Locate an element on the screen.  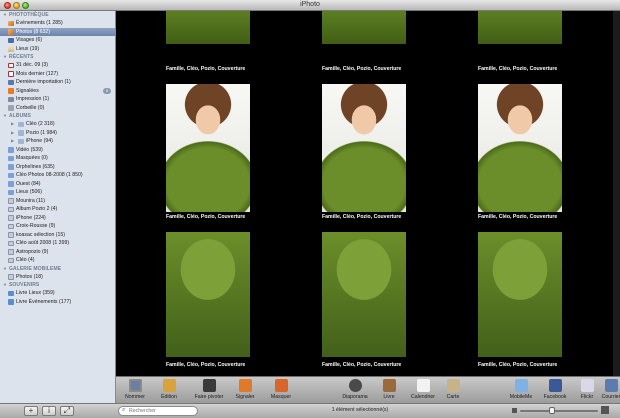
fullscreen-button: ⤢ is located at coordinates (67, 411).